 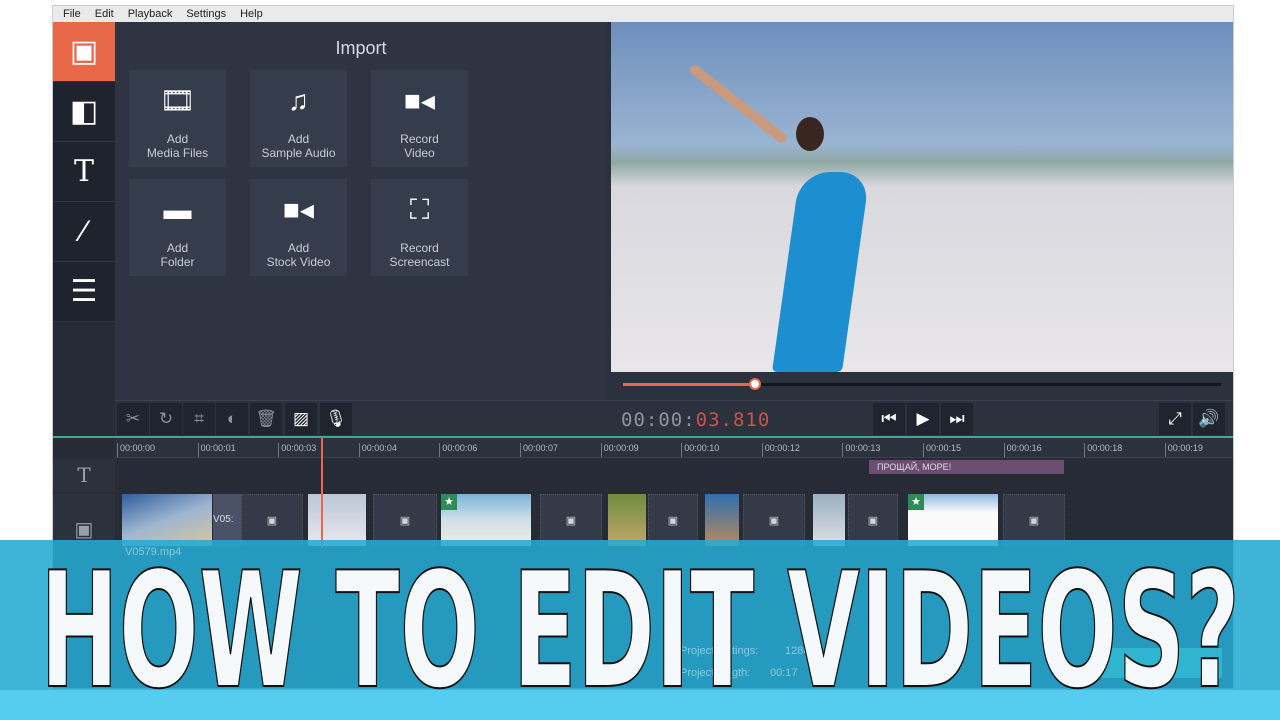 I want to click on playhead, so click(x=322, y=493).